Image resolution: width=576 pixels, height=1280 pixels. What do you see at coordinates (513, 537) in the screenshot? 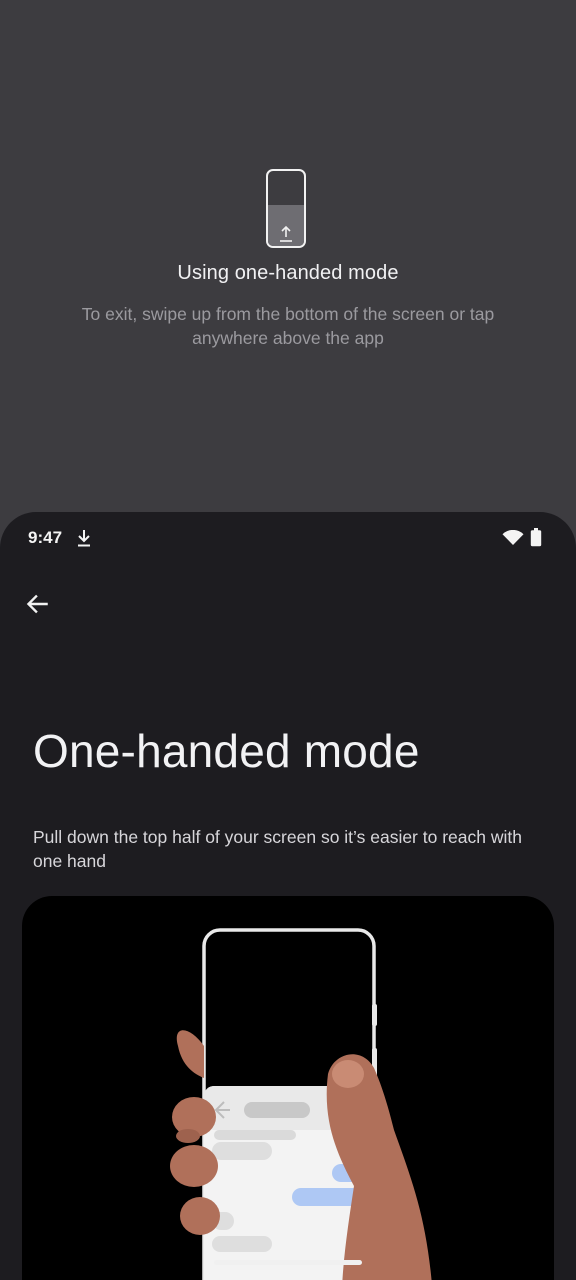
I see `wifi-icon` at bounding box center [513, 537].